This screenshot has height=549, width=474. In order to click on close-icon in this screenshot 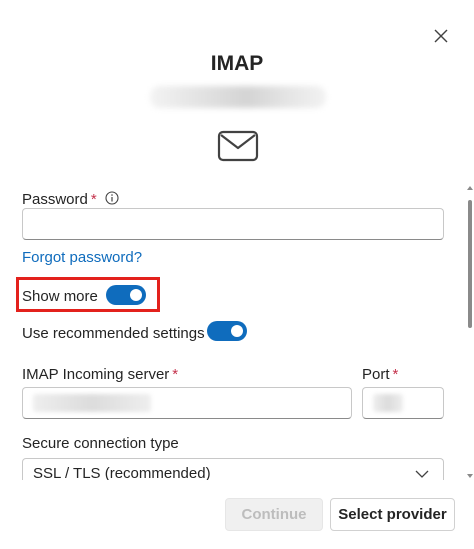, I will do `click(441, 36)`.